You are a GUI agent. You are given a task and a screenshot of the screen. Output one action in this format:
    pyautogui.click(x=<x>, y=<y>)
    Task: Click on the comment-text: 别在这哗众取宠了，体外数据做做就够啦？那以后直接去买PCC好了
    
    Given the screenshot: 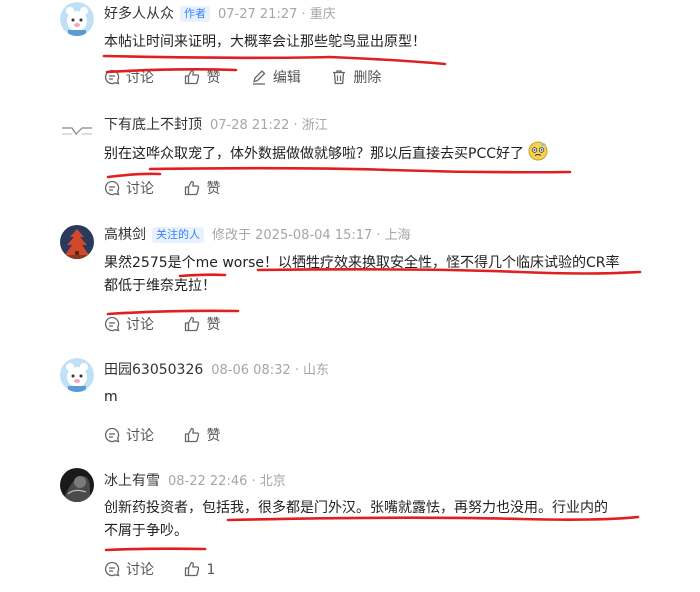 What is the action you would take?
    pyautogui.click(x=384, y=155)
    